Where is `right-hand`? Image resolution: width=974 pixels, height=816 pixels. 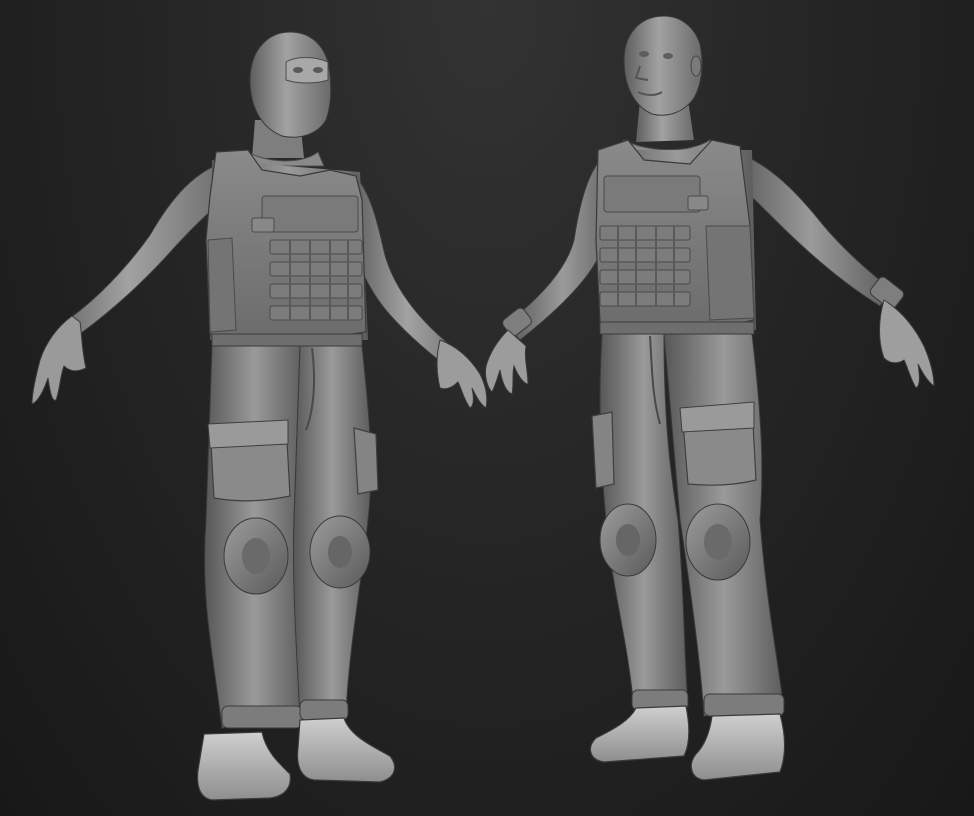 right-hand is located at coordinates (462, 374).